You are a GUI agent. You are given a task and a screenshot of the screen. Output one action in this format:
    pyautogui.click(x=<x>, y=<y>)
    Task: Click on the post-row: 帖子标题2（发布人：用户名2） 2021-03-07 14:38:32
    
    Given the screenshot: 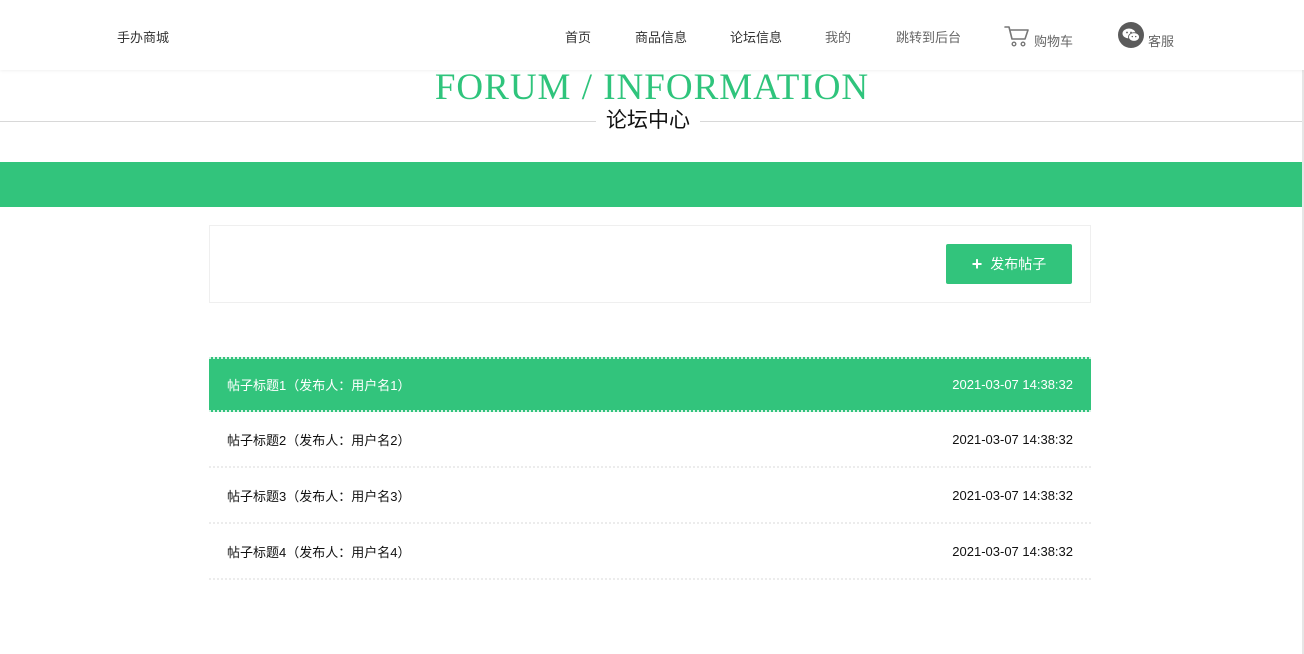 What is the action you would take?
    pyautogui.click(x=650, y=440)
    